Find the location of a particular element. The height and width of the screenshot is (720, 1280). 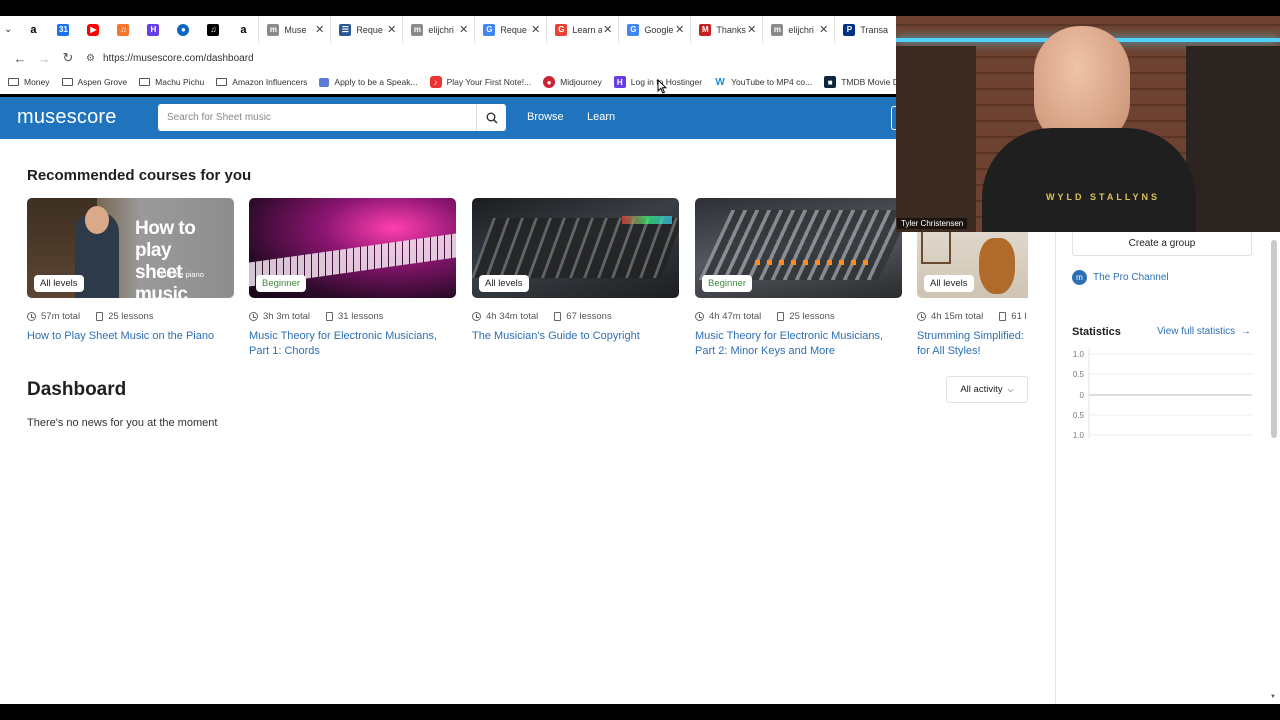

scroll-down-icon: ▼ is located at coordinates (1273, 697).